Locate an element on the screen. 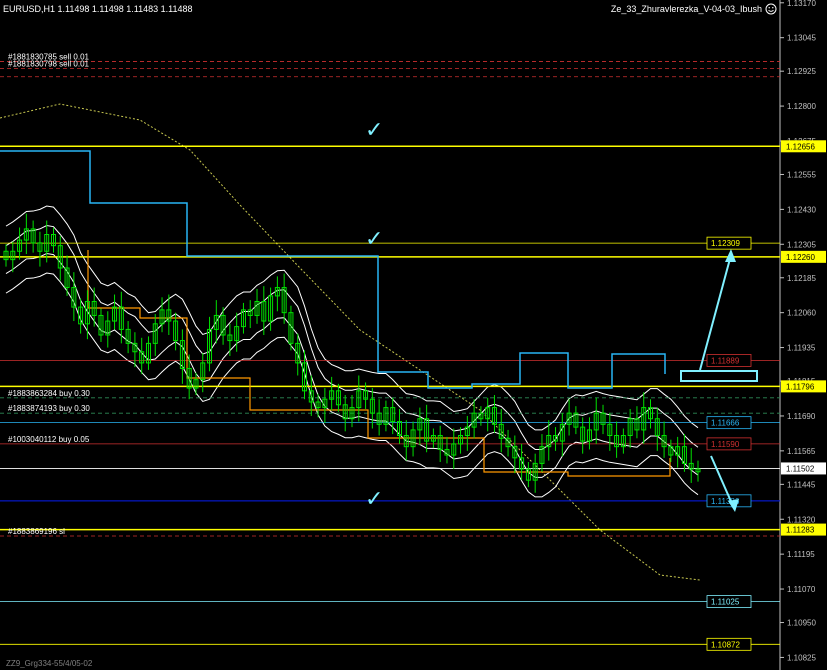 The image size is (827, 670). price-tick-label: 1.11935 is located at coordinates (801, 348).